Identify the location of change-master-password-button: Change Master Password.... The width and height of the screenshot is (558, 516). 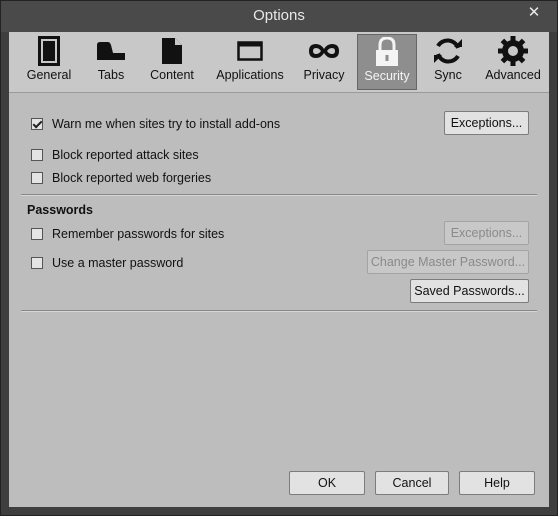
(448, 262).